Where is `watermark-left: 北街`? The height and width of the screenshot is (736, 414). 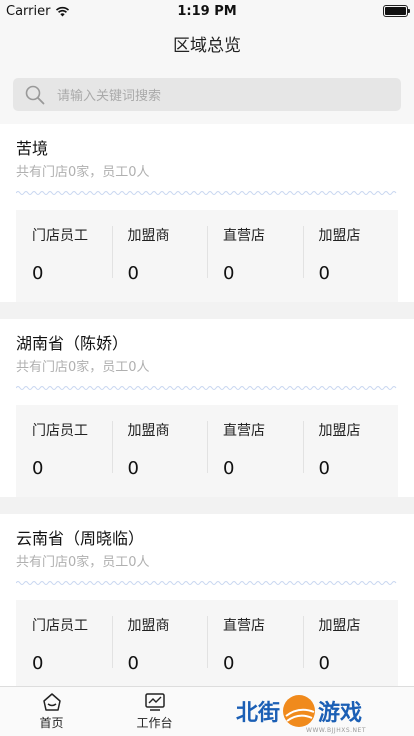
watermark-left: 北街 is located at coordinates (258, 713).